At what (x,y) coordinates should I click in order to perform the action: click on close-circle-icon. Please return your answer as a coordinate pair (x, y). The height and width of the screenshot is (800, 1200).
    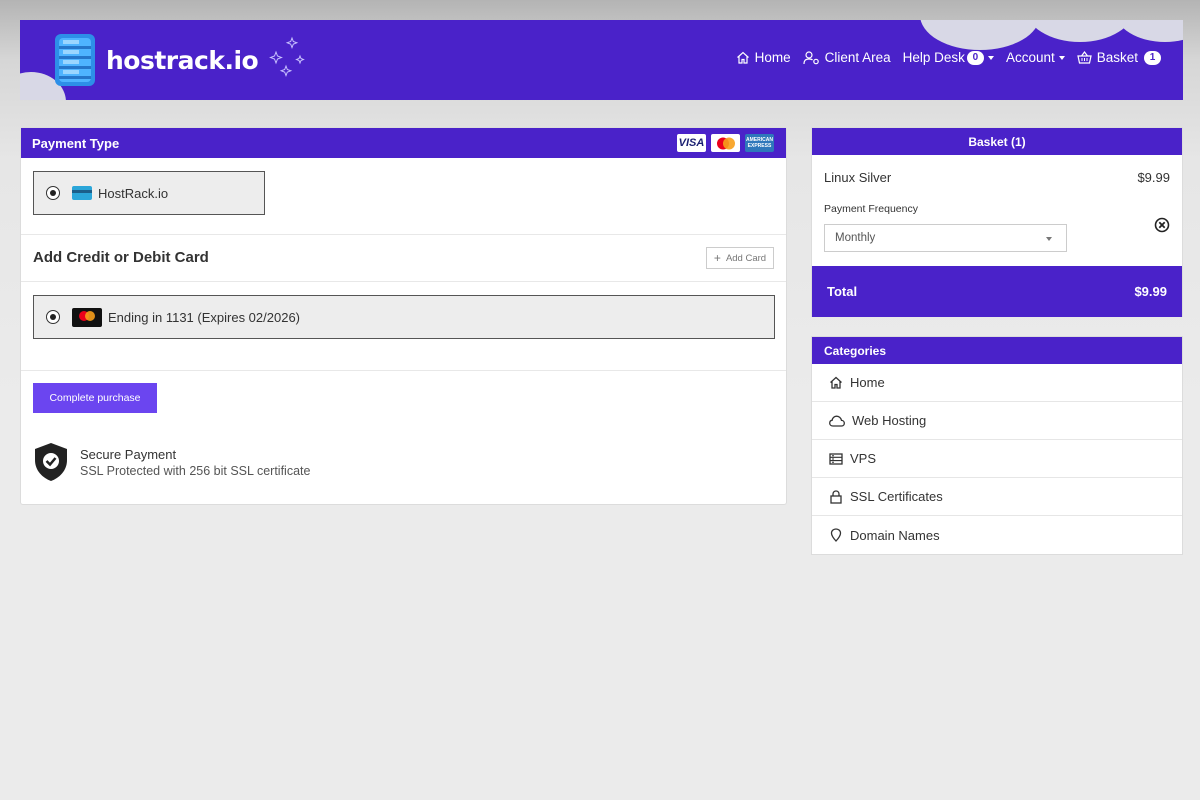
    Looking at the image, I should click on (1162, 225).